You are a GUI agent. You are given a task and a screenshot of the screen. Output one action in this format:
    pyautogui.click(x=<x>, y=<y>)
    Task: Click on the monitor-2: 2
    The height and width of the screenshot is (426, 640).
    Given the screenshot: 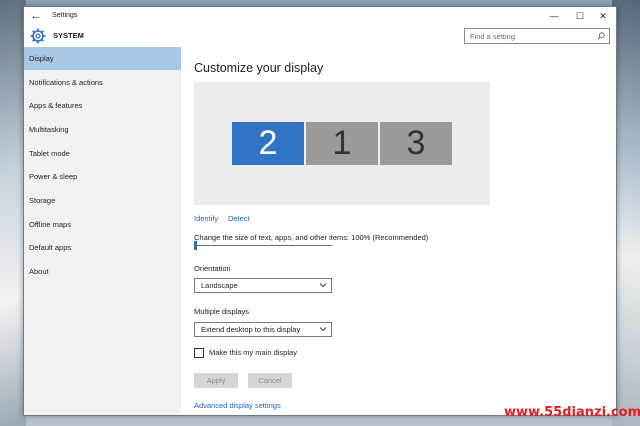 What is the action you would take?
    pyautogui.click(x=268, y=143)
    